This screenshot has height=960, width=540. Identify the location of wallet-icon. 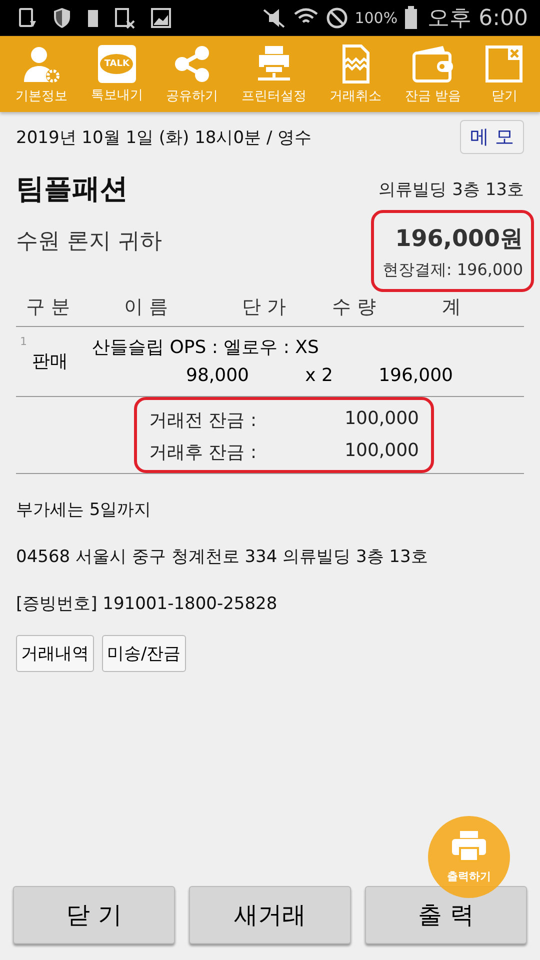
(433, 64).